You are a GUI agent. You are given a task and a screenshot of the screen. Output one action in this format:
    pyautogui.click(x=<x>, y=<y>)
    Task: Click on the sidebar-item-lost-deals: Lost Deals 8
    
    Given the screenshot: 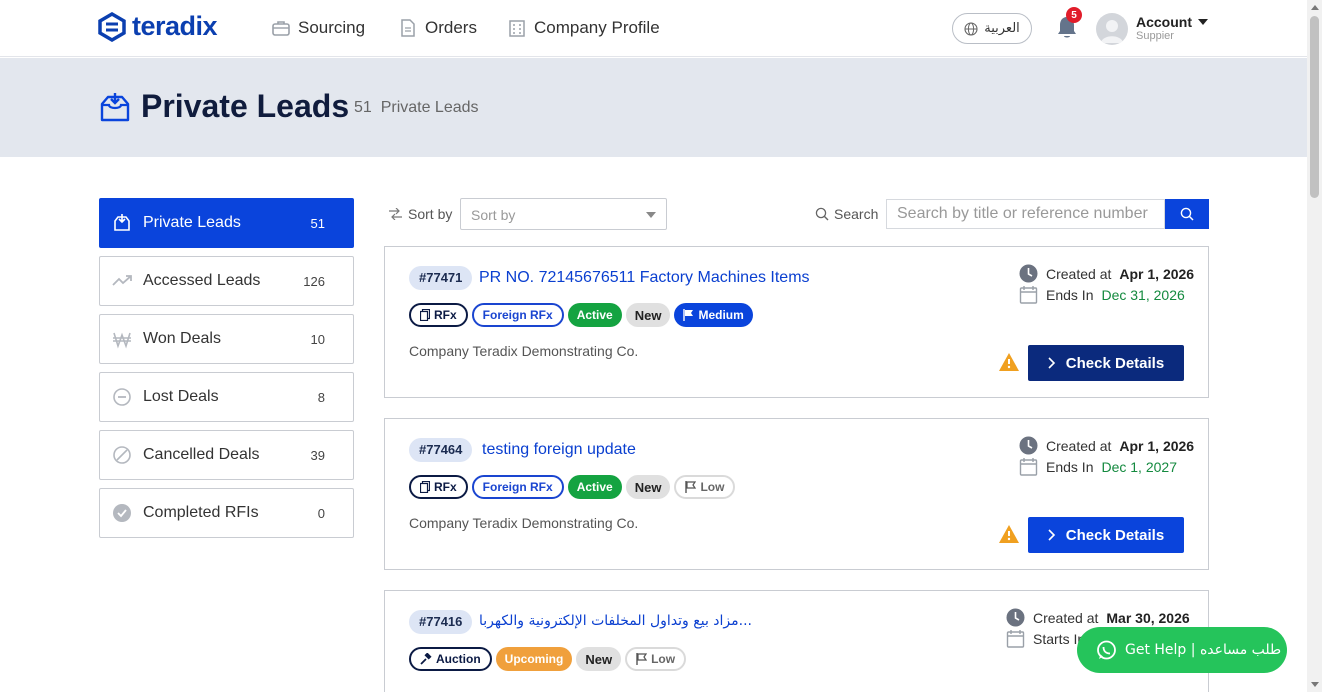 What is the action you would take?
    pyautogui.click(x=226, y=397)
    